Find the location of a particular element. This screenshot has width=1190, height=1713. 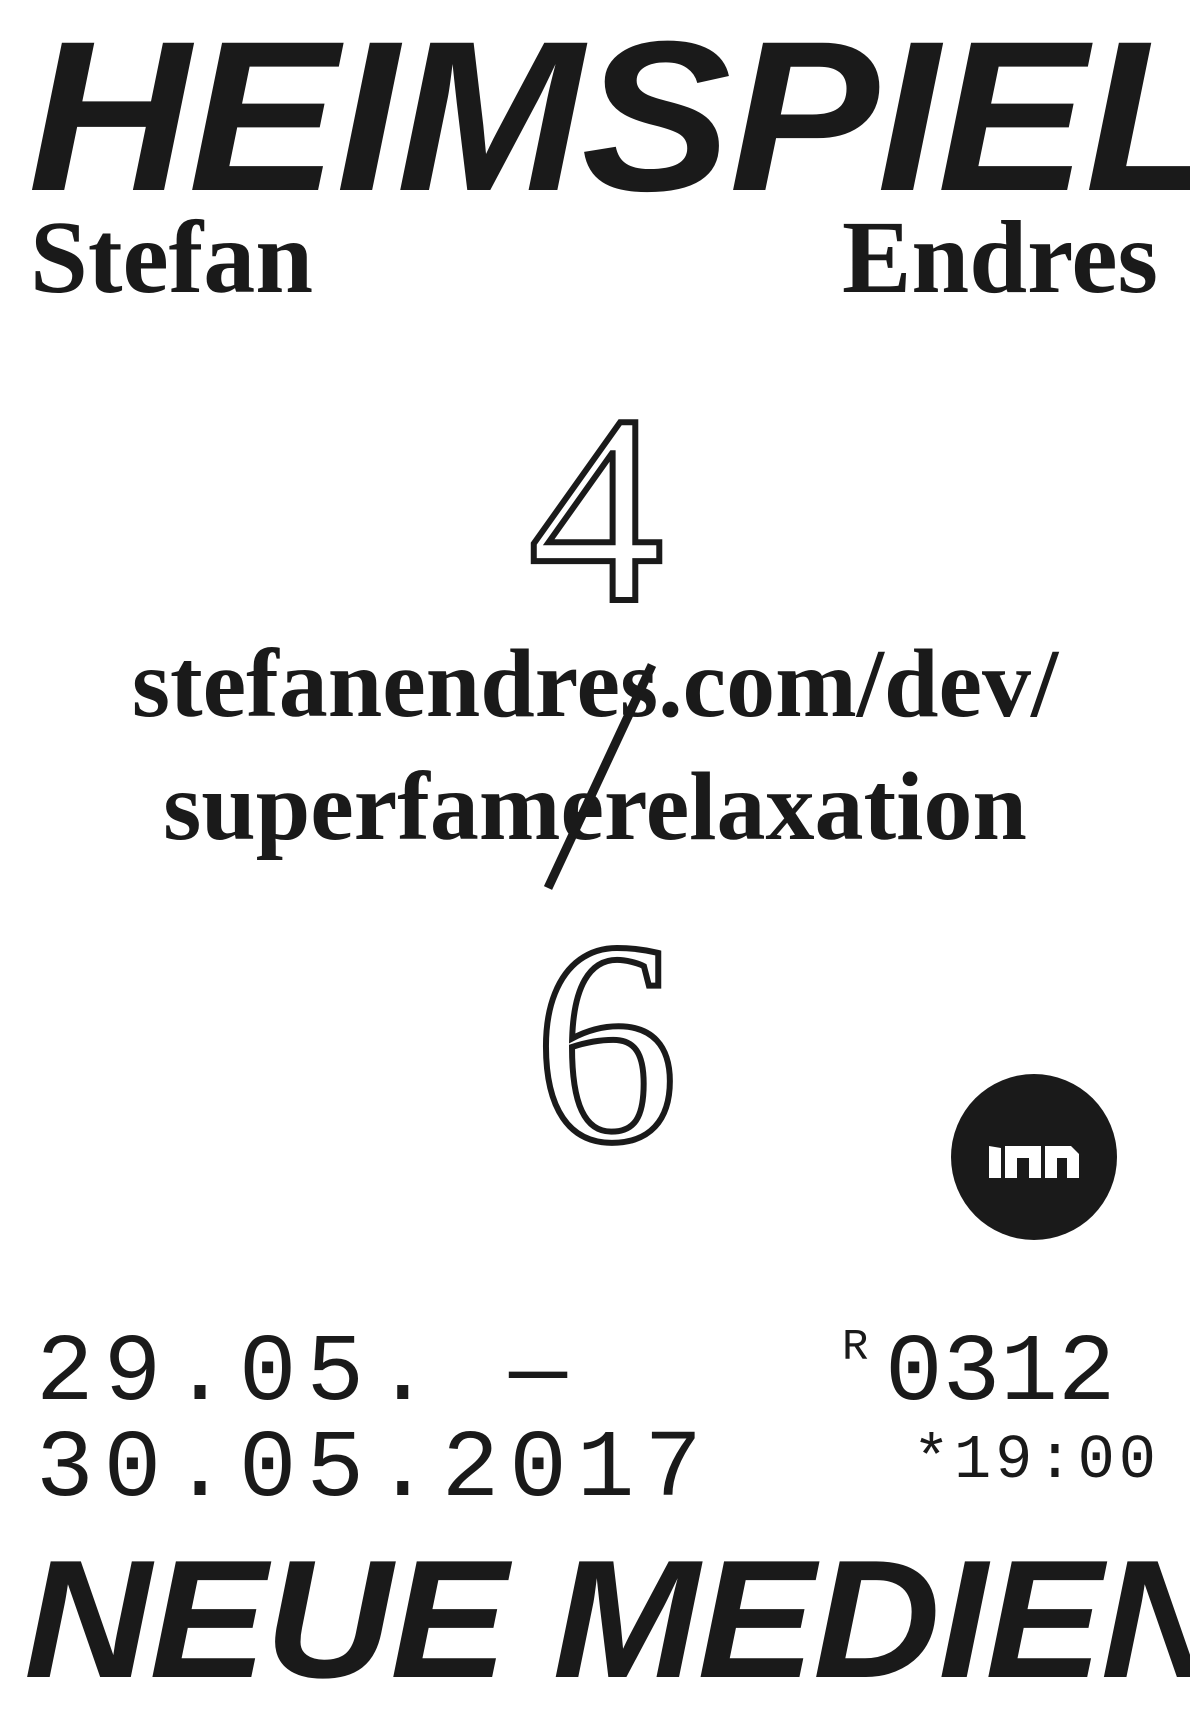

date-end: 30.05.2017 is located at coordinates (374, 1469).